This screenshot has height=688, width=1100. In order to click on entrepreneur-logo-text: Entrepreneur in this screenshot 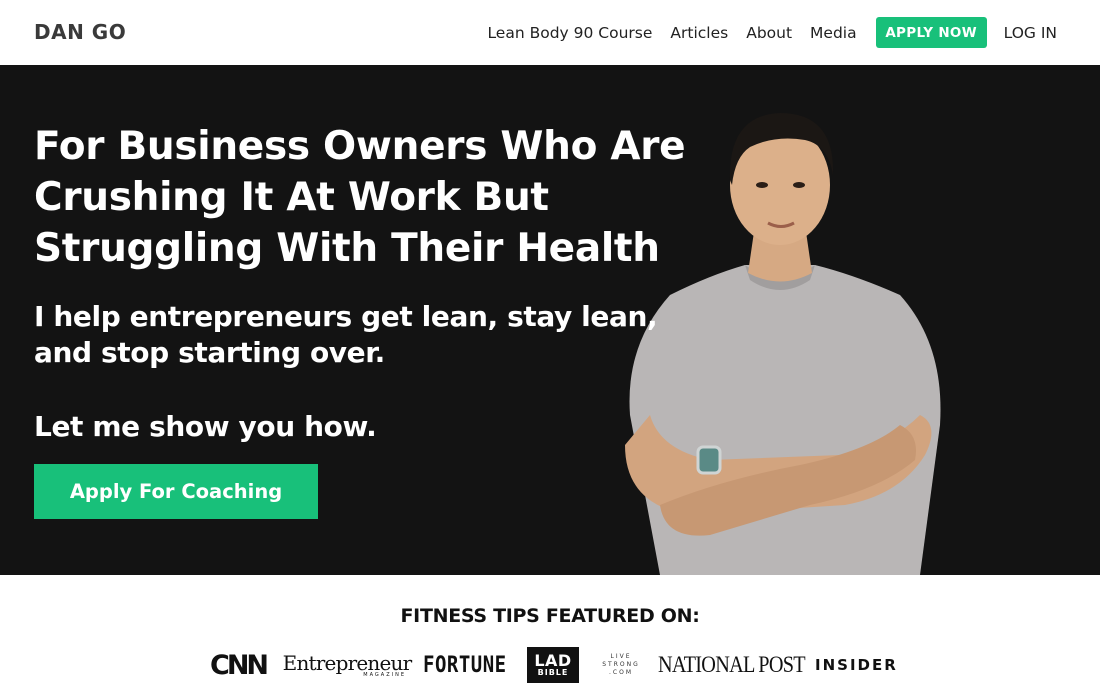, I will do `click(347, 662)`.